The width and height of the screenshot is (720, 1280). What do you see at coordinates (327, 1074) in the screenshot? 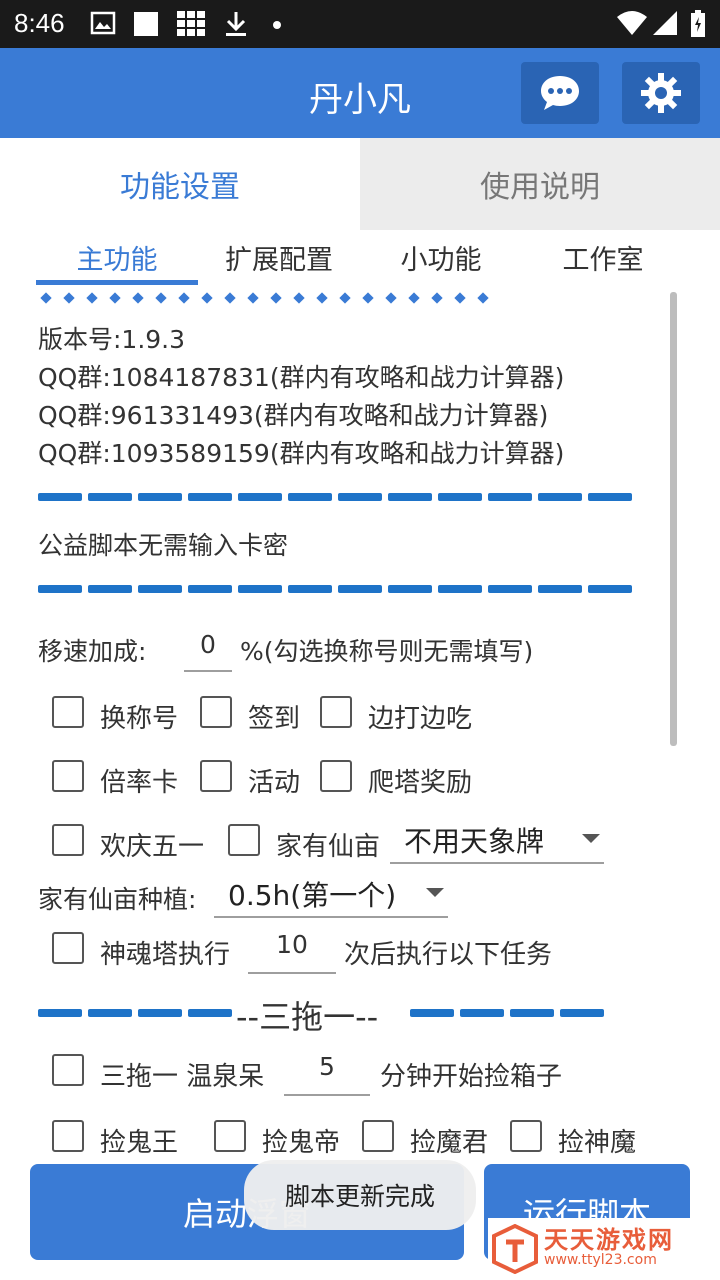
I see `three-minutes-input: 5` at bounding box center [327, 1074].